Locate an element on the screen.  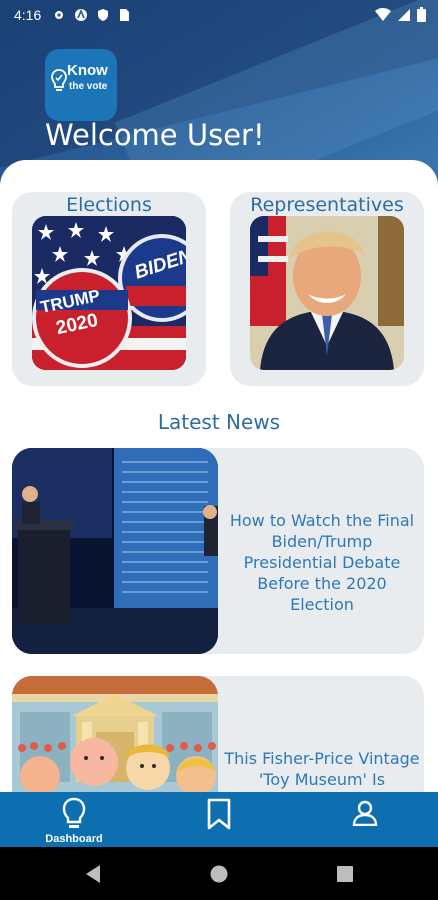
representative-portrait is located at coordinates (327, 293).